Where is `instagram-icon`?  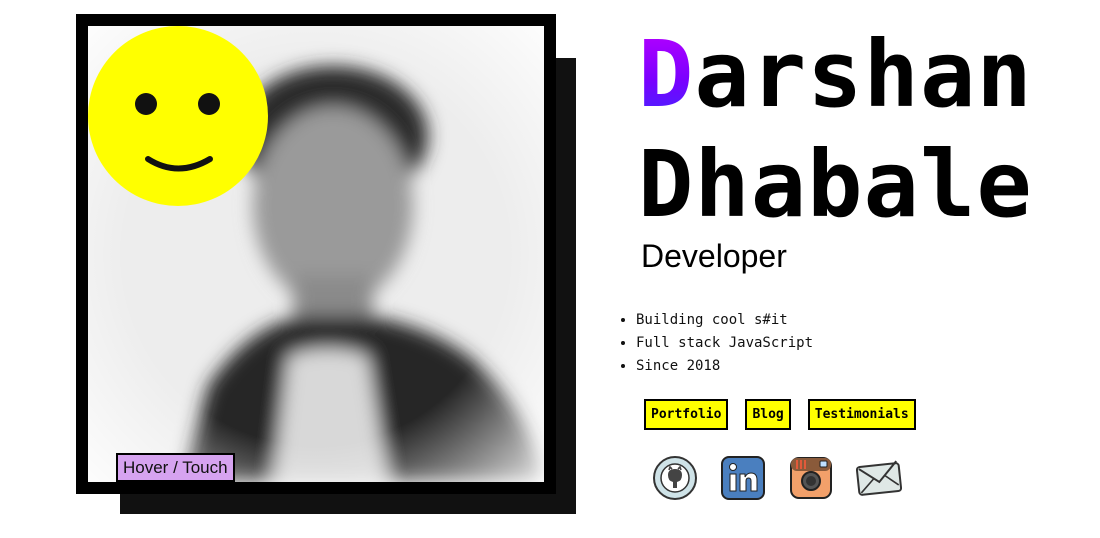 instagram-icon is located at coordinates (811, 478).